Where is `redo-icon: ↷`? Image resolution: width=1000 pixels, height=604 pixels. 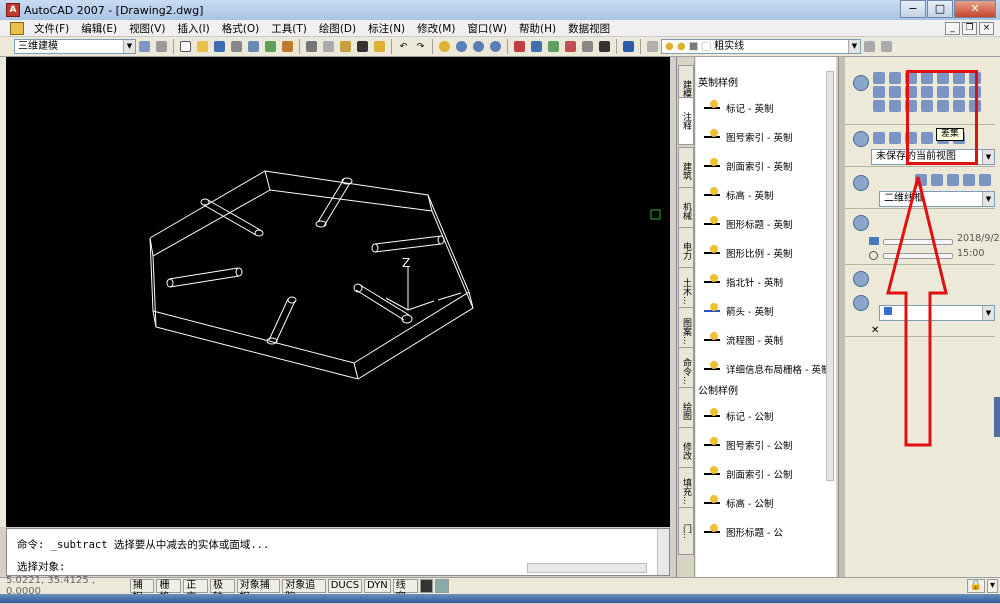
redo-icon: ↷ is located at coordinates (420, 46).